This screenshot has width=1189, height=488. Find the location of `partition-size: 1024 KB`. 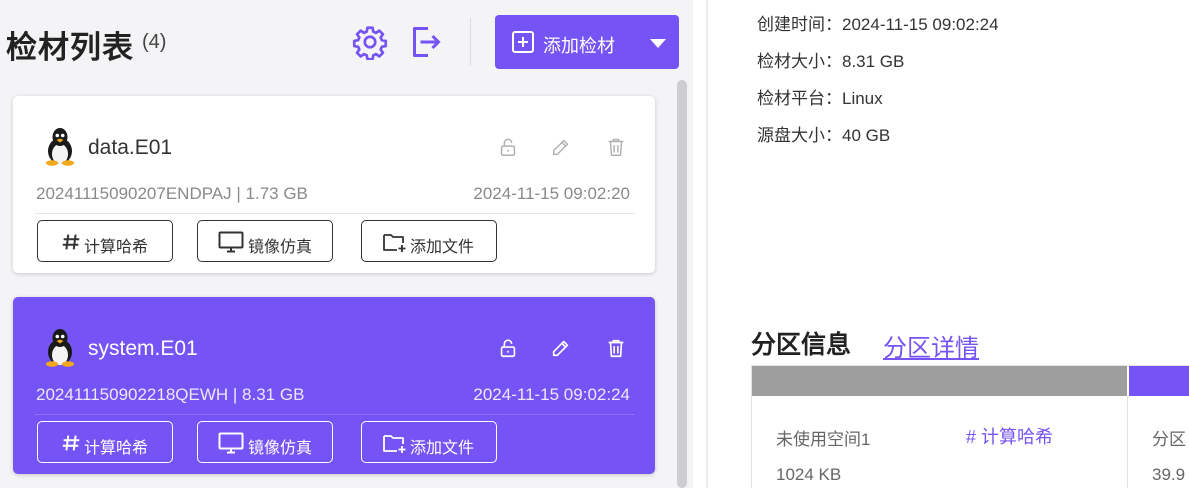

partition-size: 1024 KB is located at coordinates (809, 474).